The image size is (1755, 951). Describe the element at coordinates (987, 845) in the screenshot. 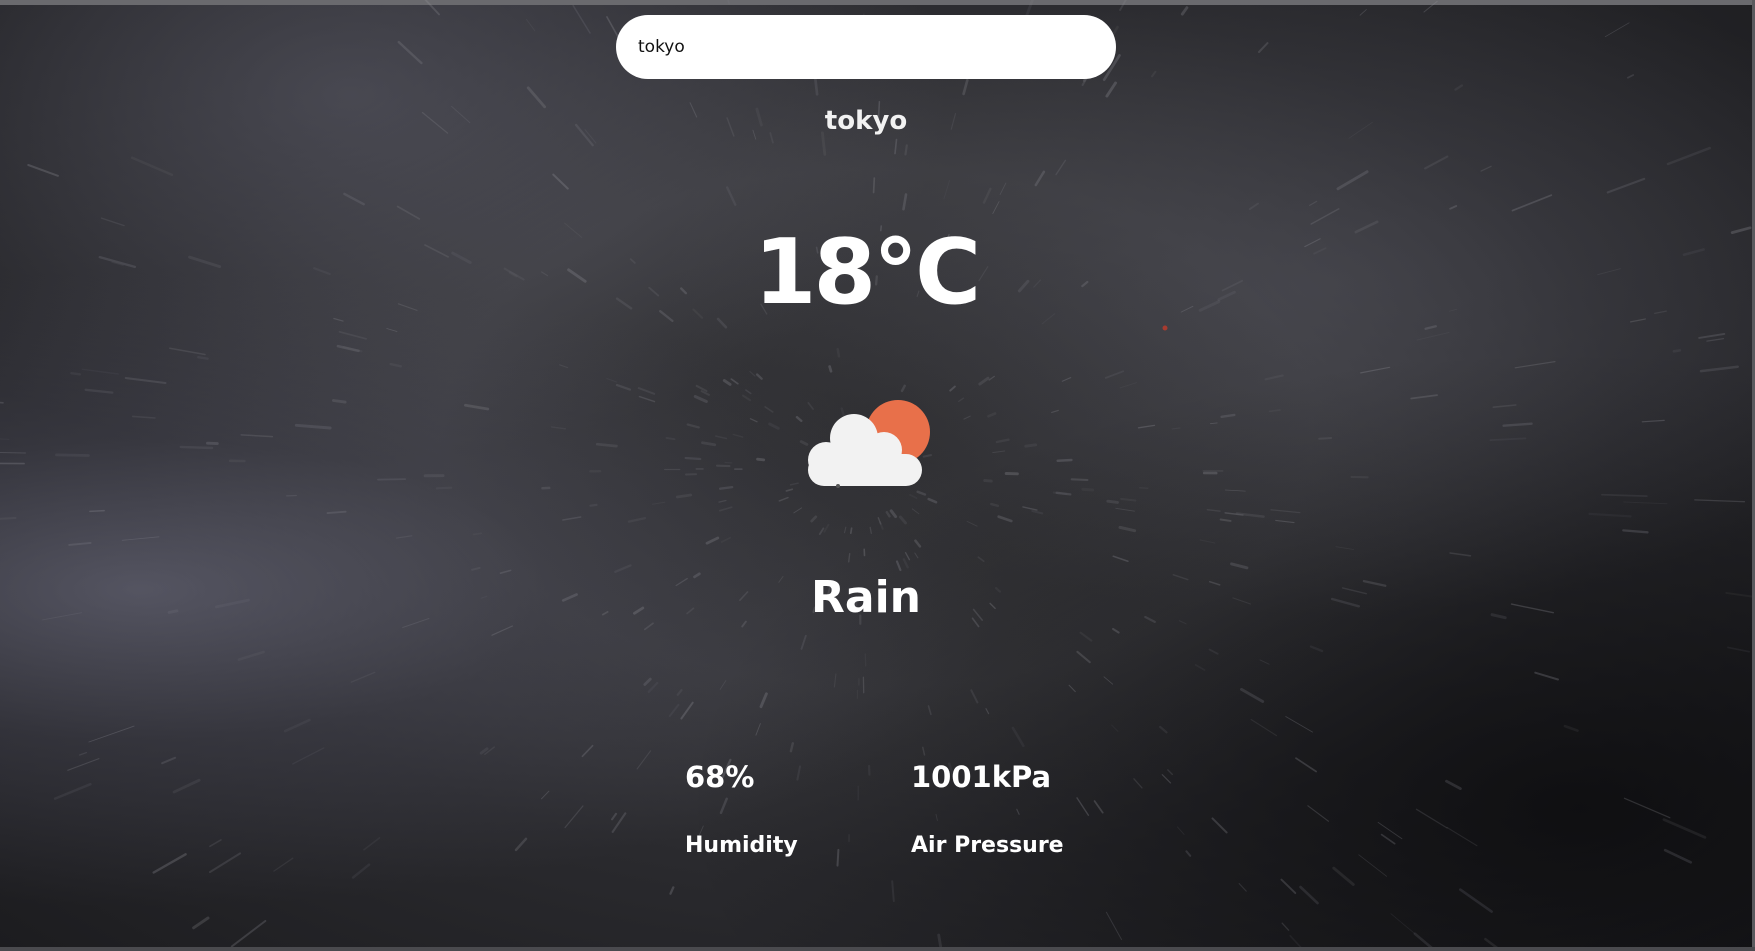

I see `air-pressure-label: Air Pressure` at that location.